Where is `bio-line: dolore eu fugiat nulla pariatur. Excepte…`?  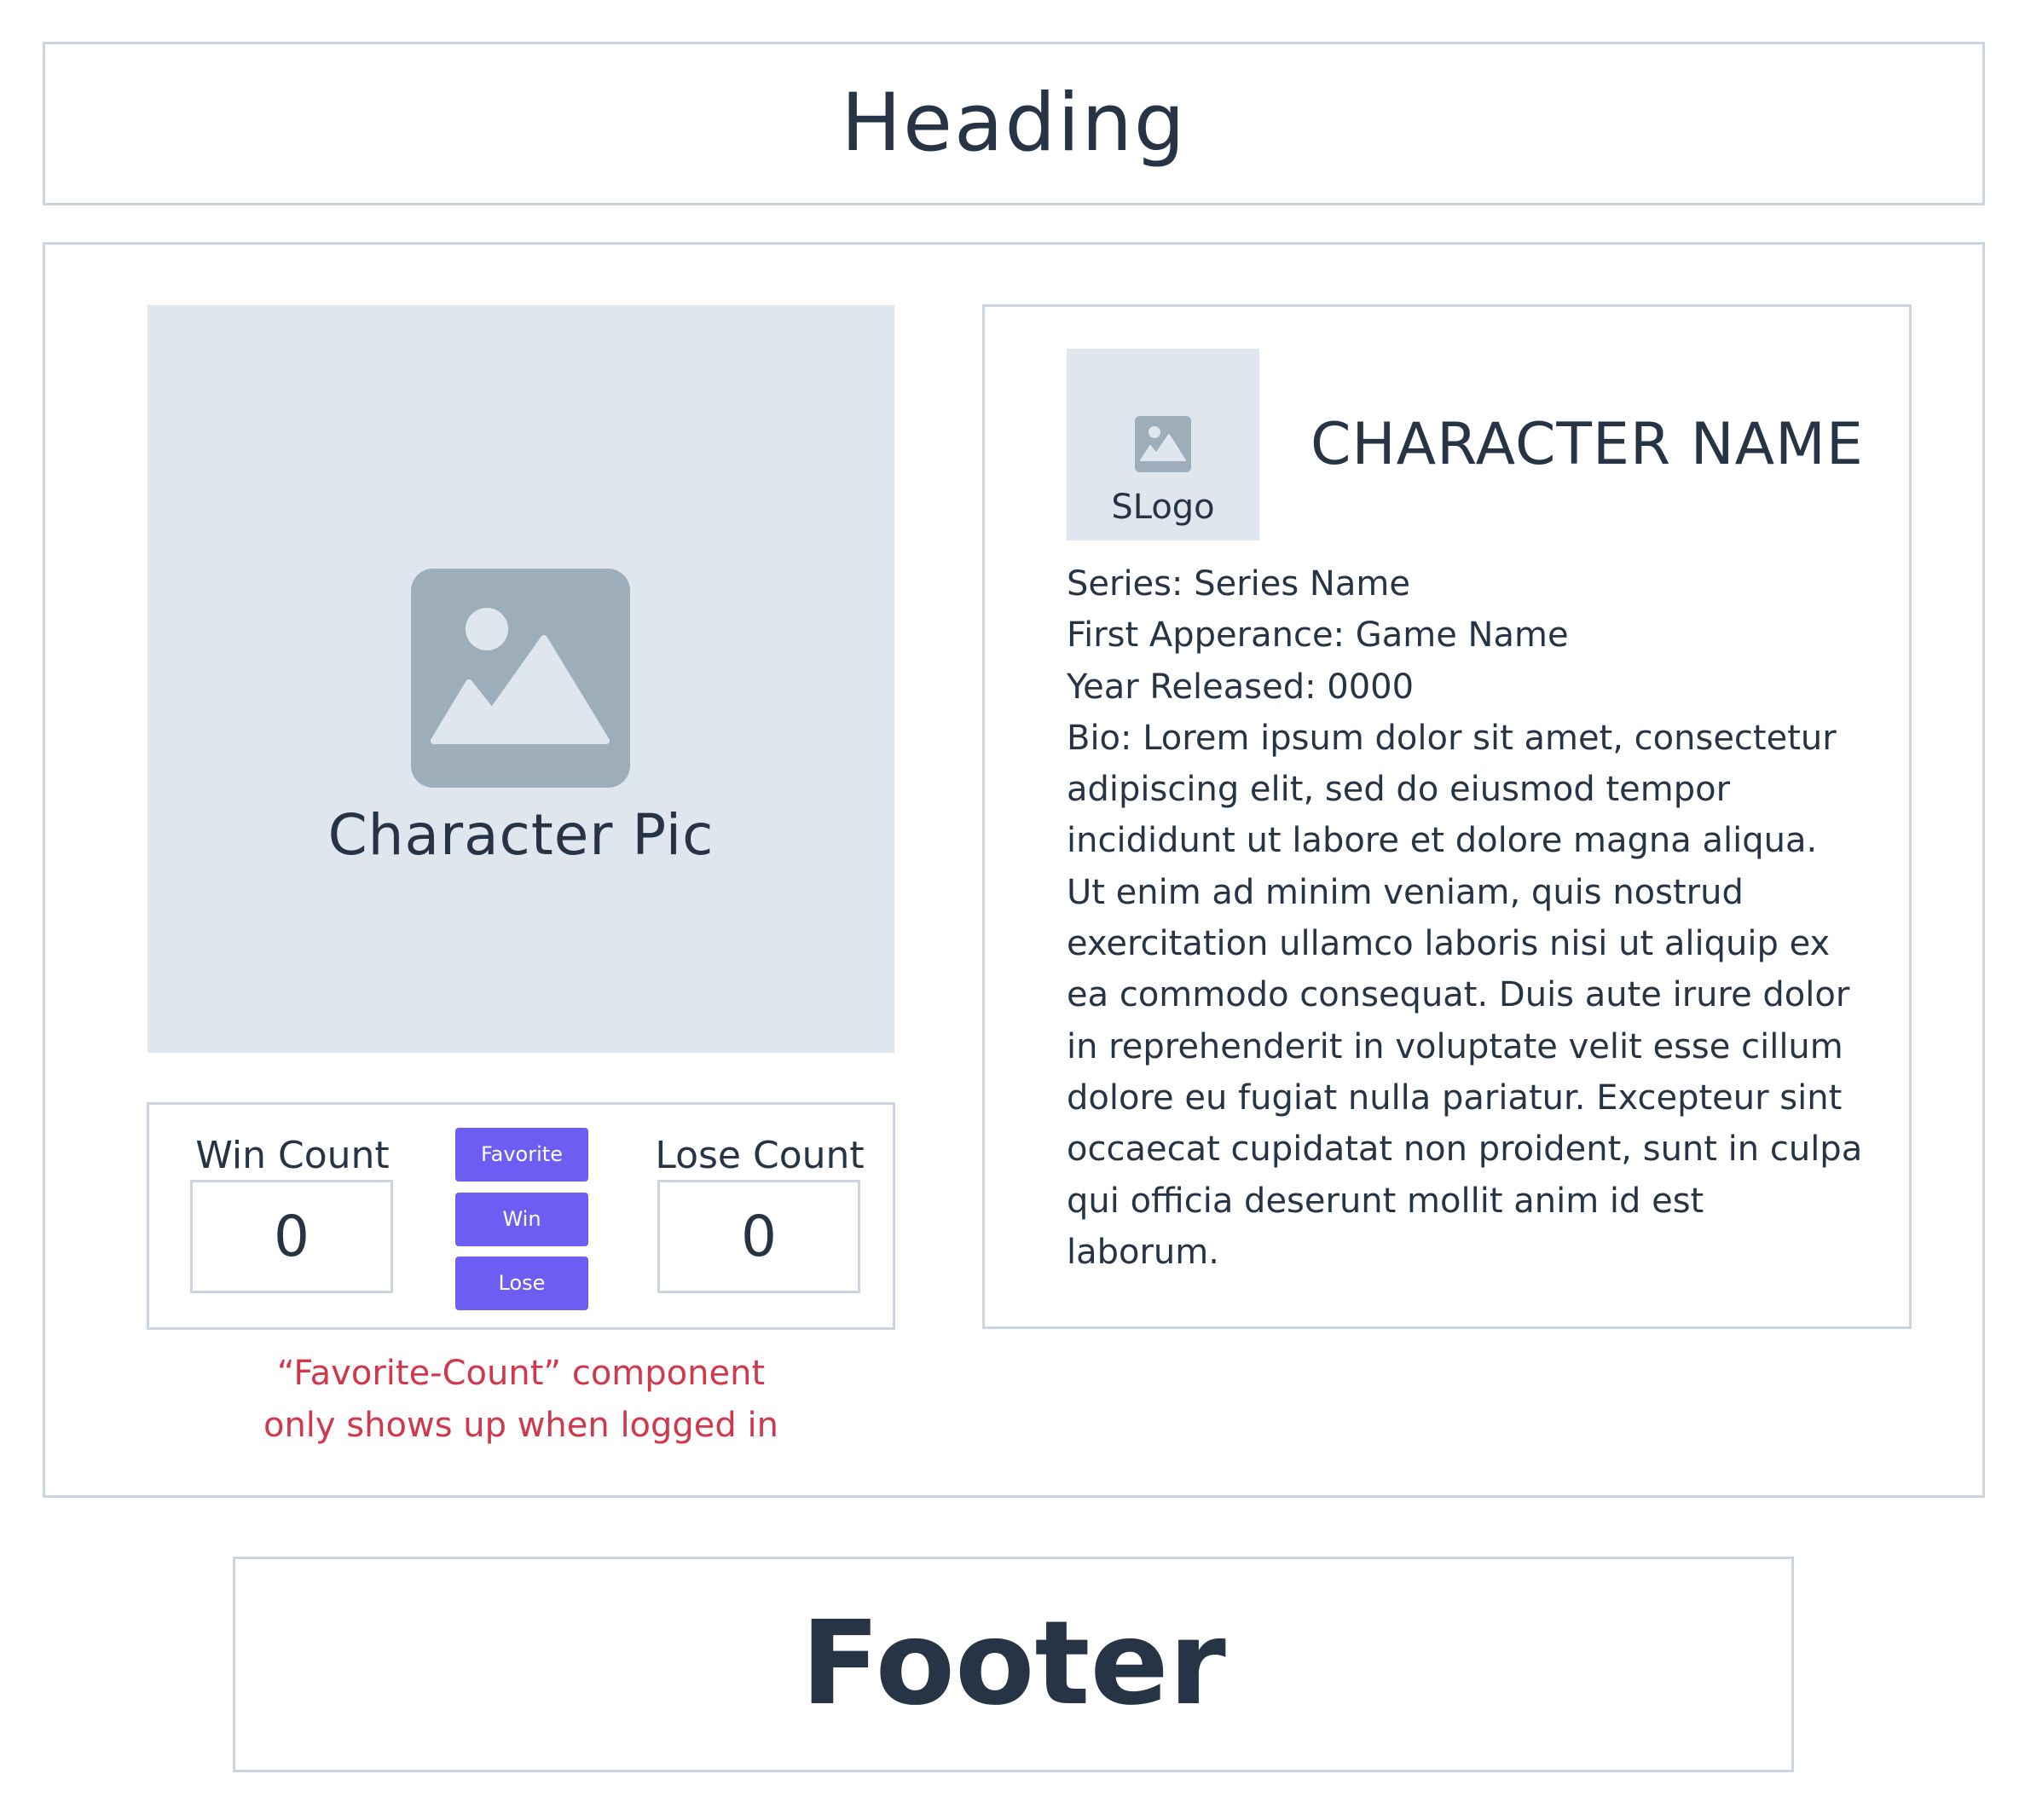
bio-line: dolore eu fugiat nulla pariatur. Excepte… is located at coordinates (1455, 1098).